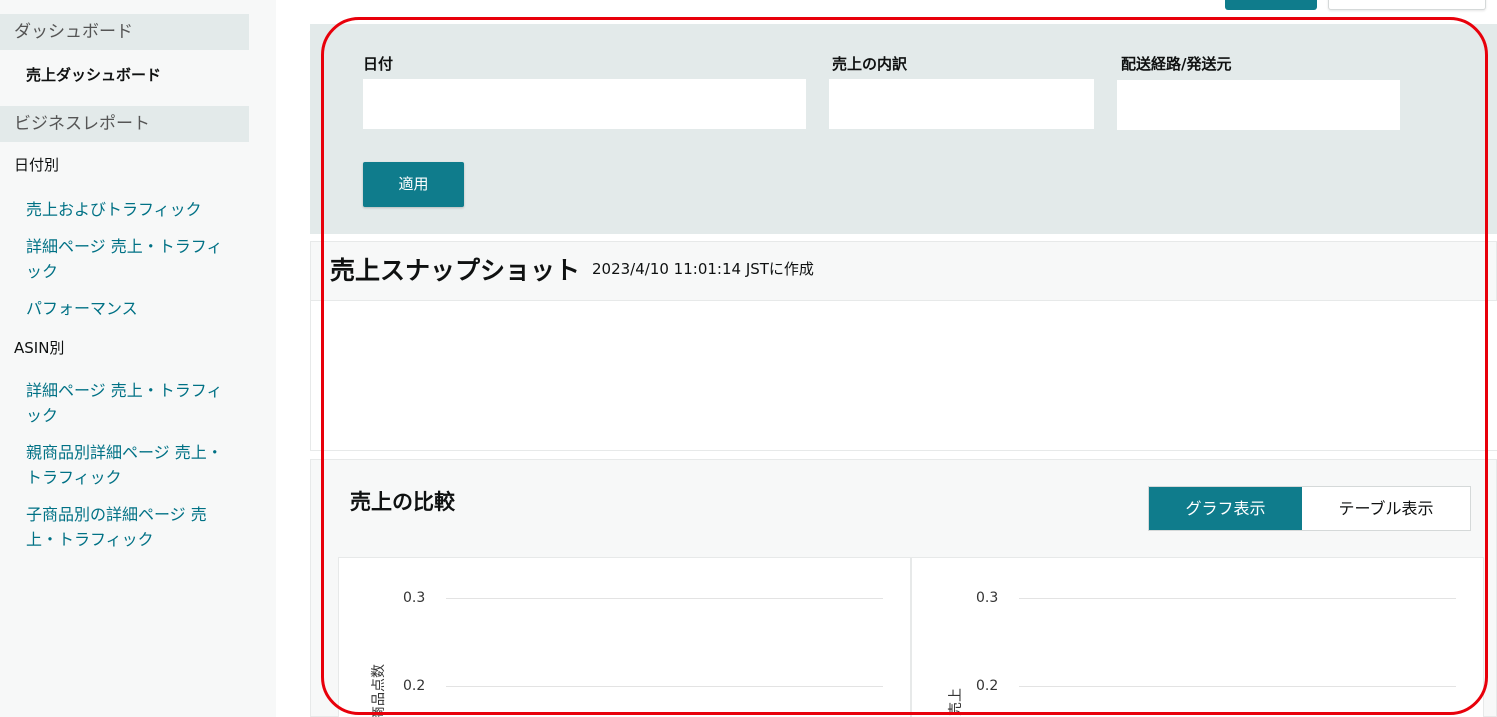  Describe the element at coordinates (131, 465) in the screenshot. I see `sidebar-item-parent-detail-page: 親商品別詳細ページ 売上・トラフィック` at that location.